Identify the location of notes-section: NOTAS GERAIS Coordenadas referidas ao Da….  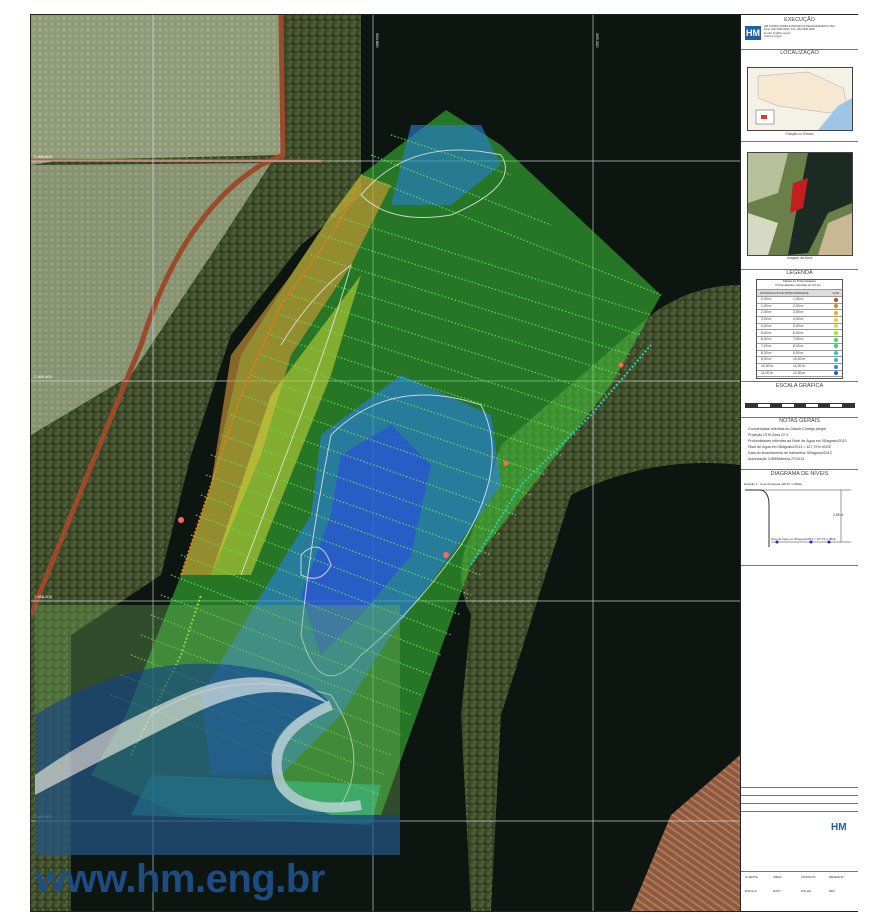
(799, 443).